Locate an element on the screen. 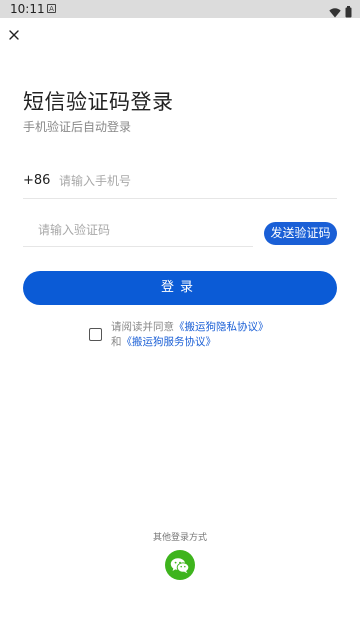  wechat-login-button is located at coordinates (180, 565).